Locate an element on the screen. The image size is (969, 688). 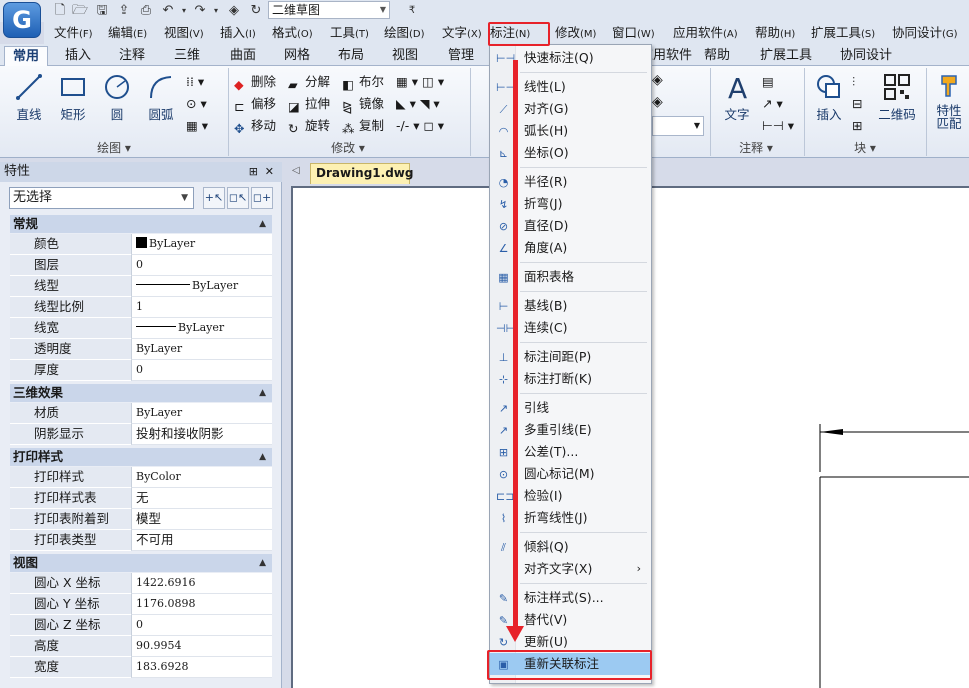
ribbon-tab-5: 曲面 is located at coordinates (243, 56).